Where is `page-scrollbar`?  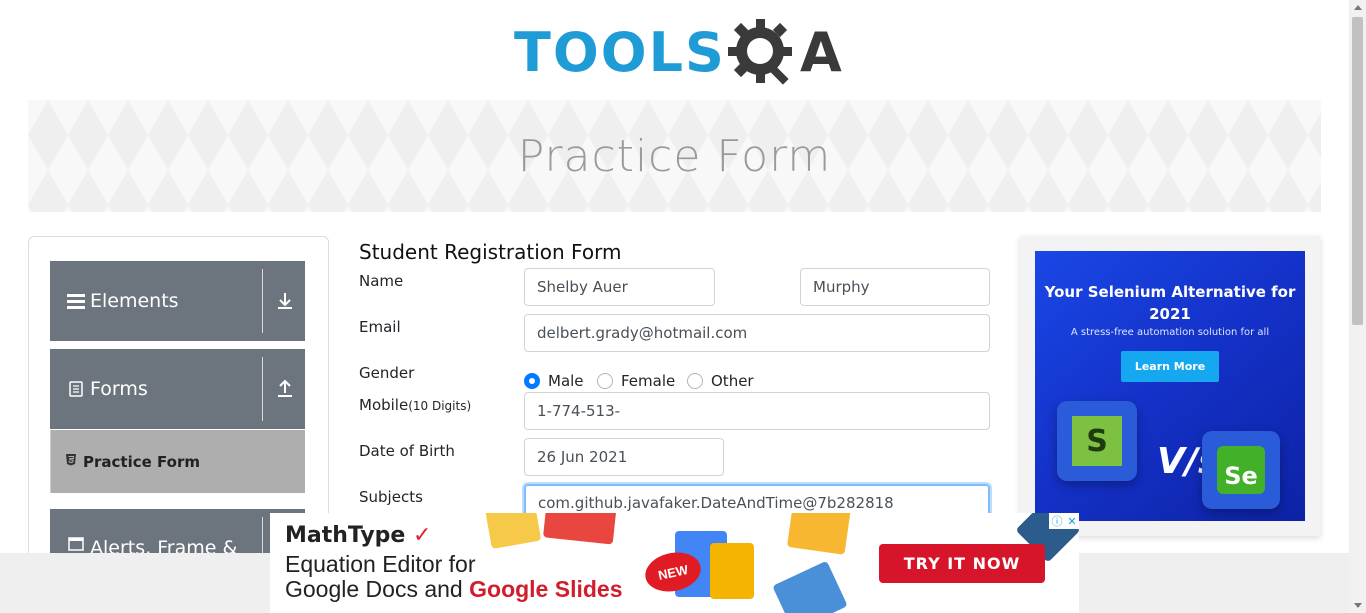
page-scrollbar is located at coordinates (1357, 306).